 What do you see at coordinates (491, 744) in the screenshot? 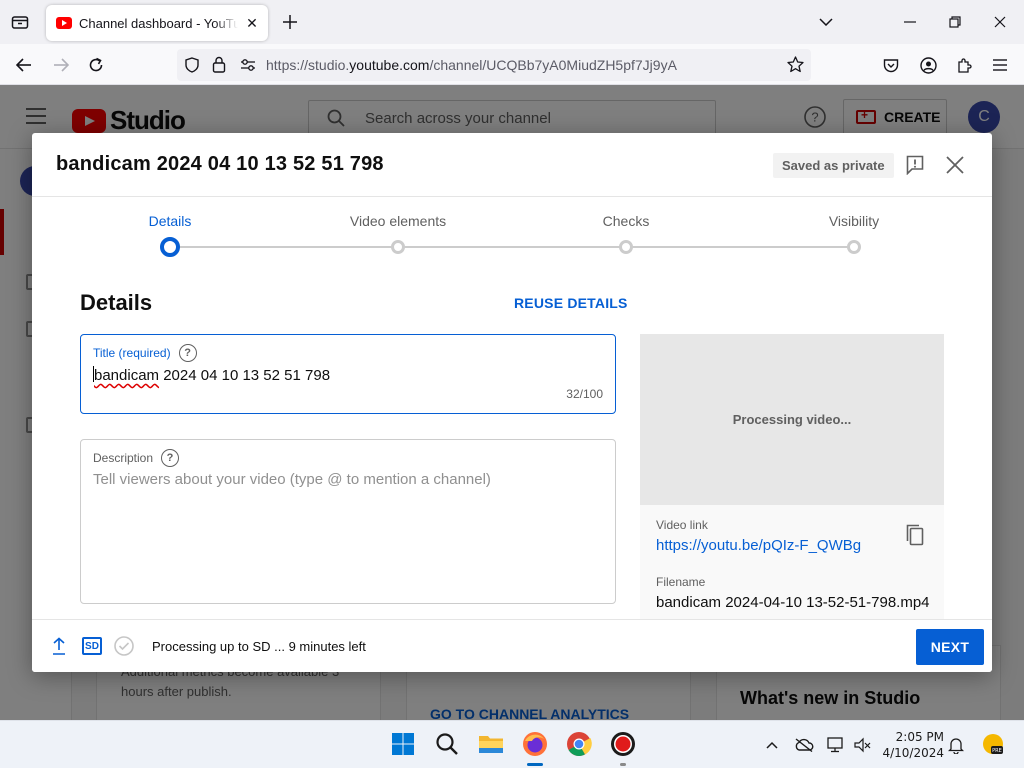
I see `file-explorer-icon` at bounding box center [491, 744].